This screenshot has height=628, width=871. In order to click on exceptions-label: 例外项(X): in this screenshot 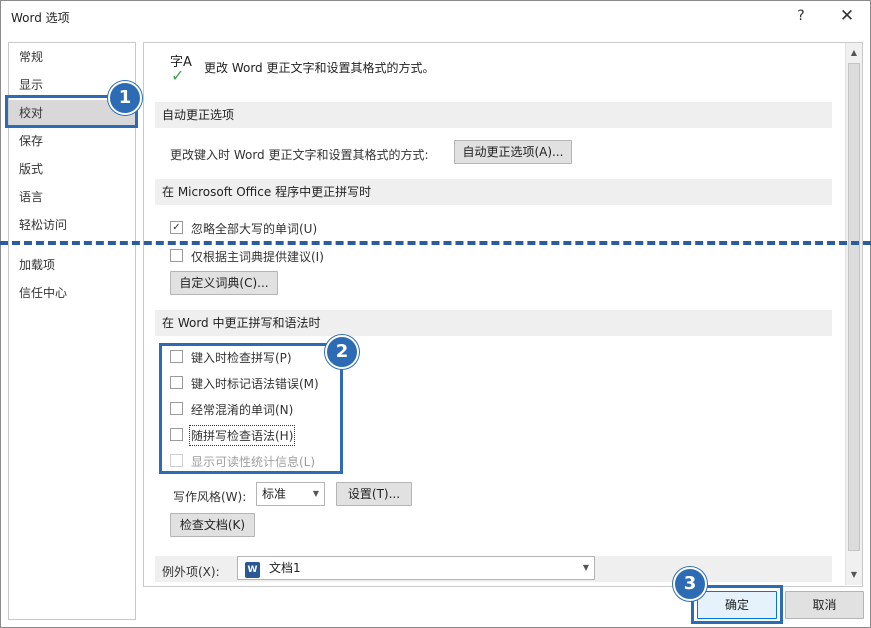, I will do `click(191, 572)`.